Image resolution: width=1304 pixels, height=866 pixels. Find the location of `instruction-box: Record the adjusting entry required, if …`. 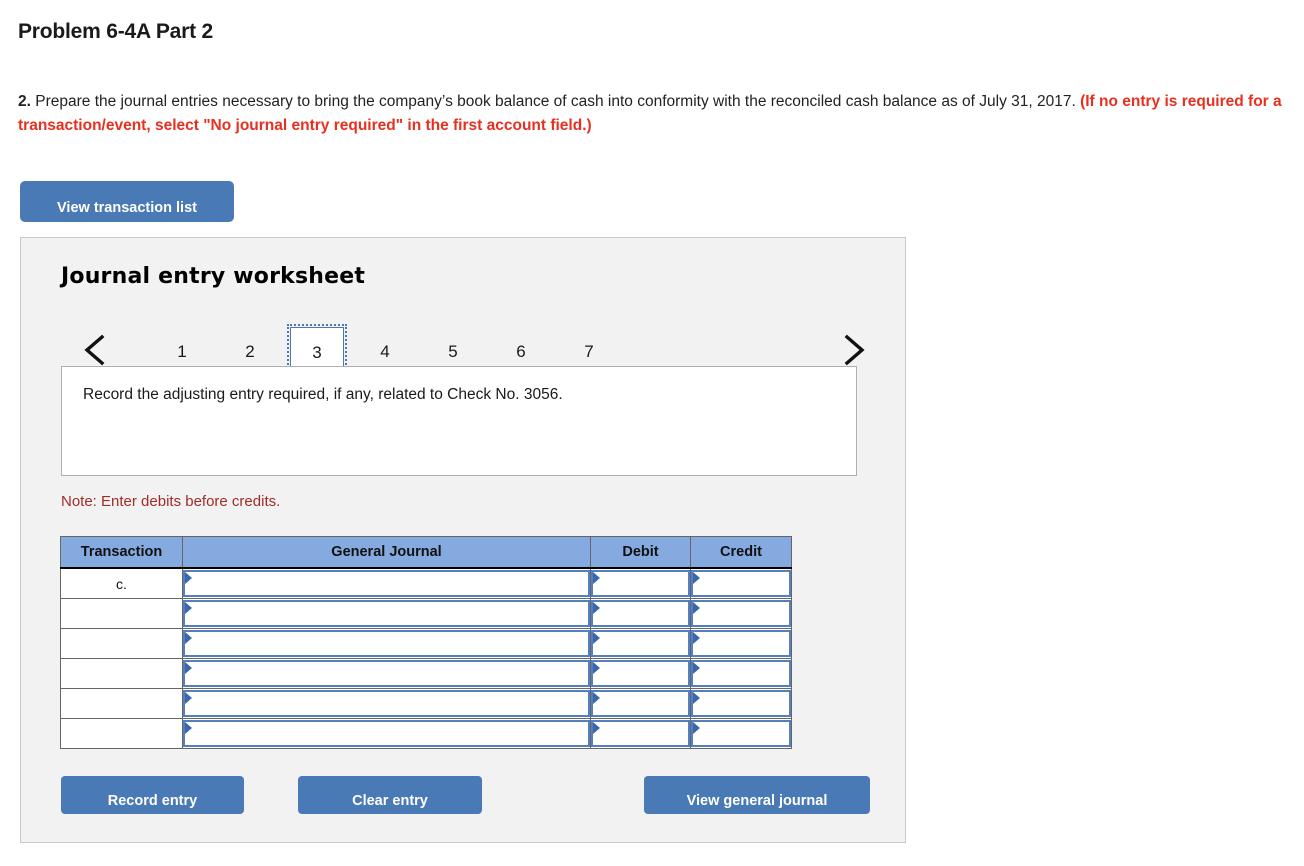

instruction-box: Record the adjusting entry required, if … is located at coordinates (459, 421).